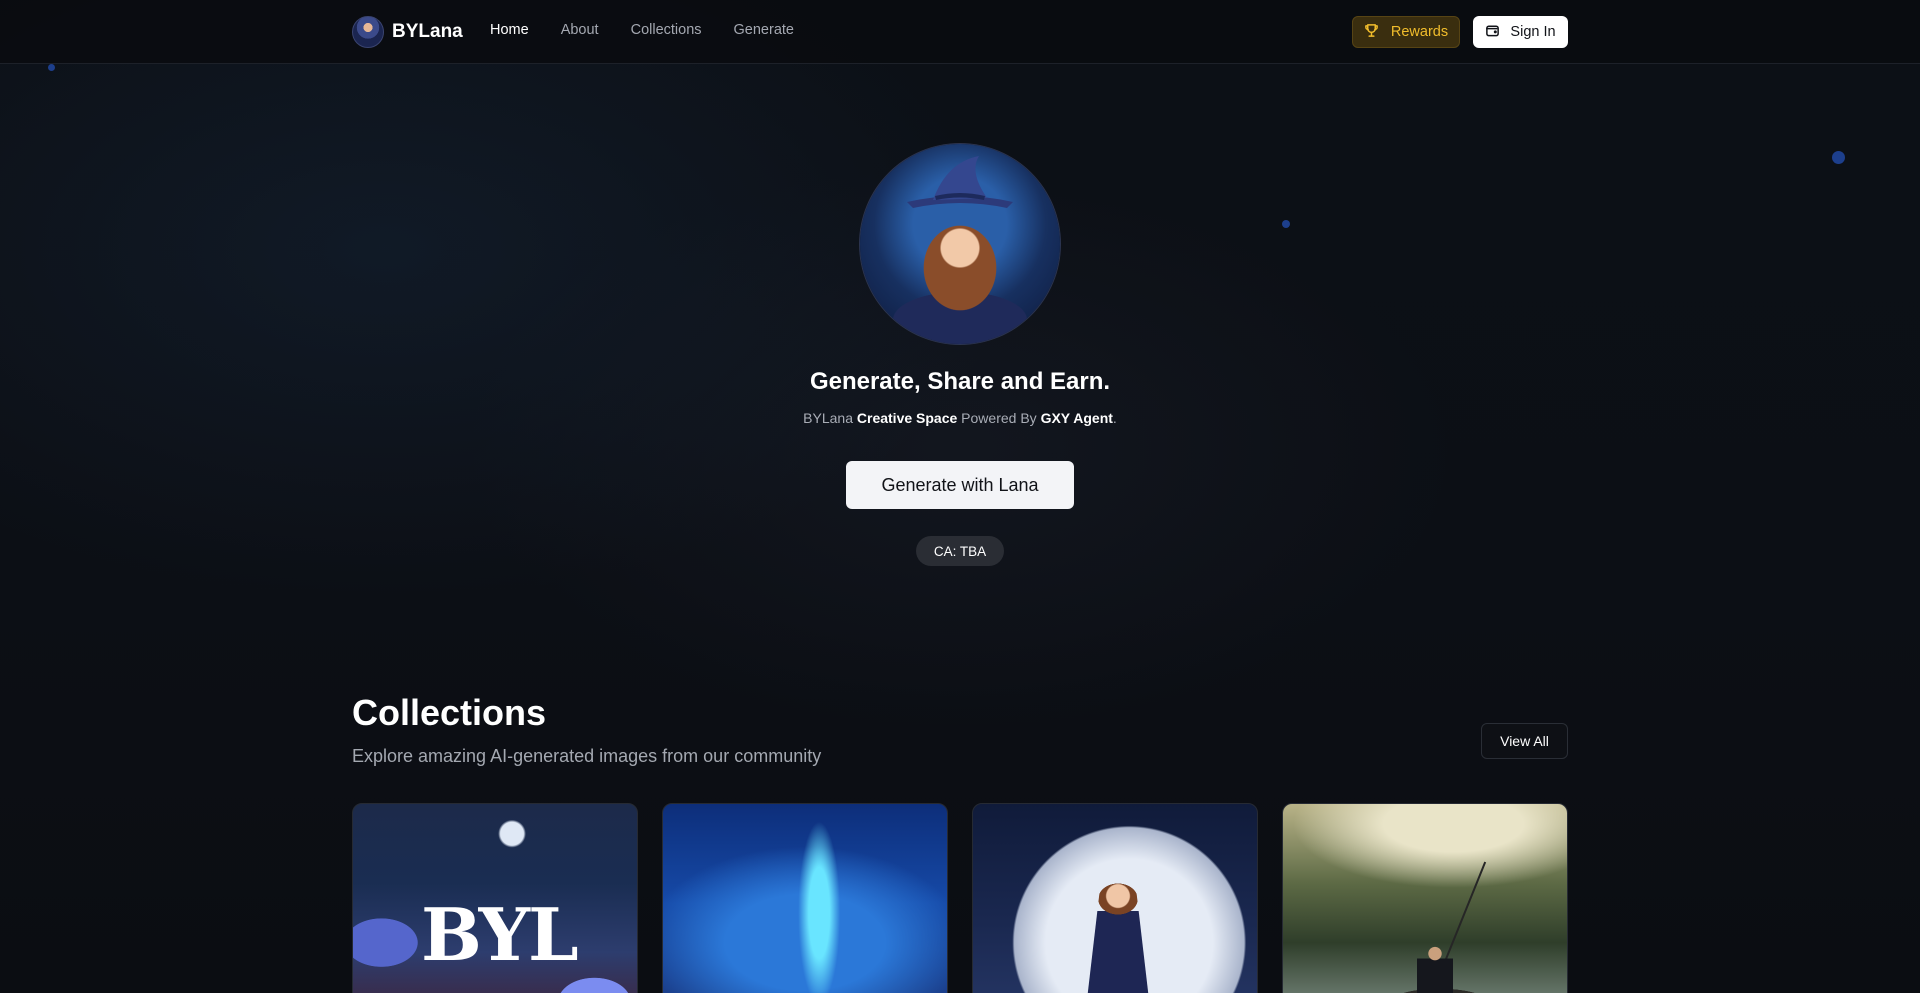 This screenshot has height=993, width=1920. Describe the element at coordinates (1118, 923) in the screenshot. I see `witch-figure` at that location.